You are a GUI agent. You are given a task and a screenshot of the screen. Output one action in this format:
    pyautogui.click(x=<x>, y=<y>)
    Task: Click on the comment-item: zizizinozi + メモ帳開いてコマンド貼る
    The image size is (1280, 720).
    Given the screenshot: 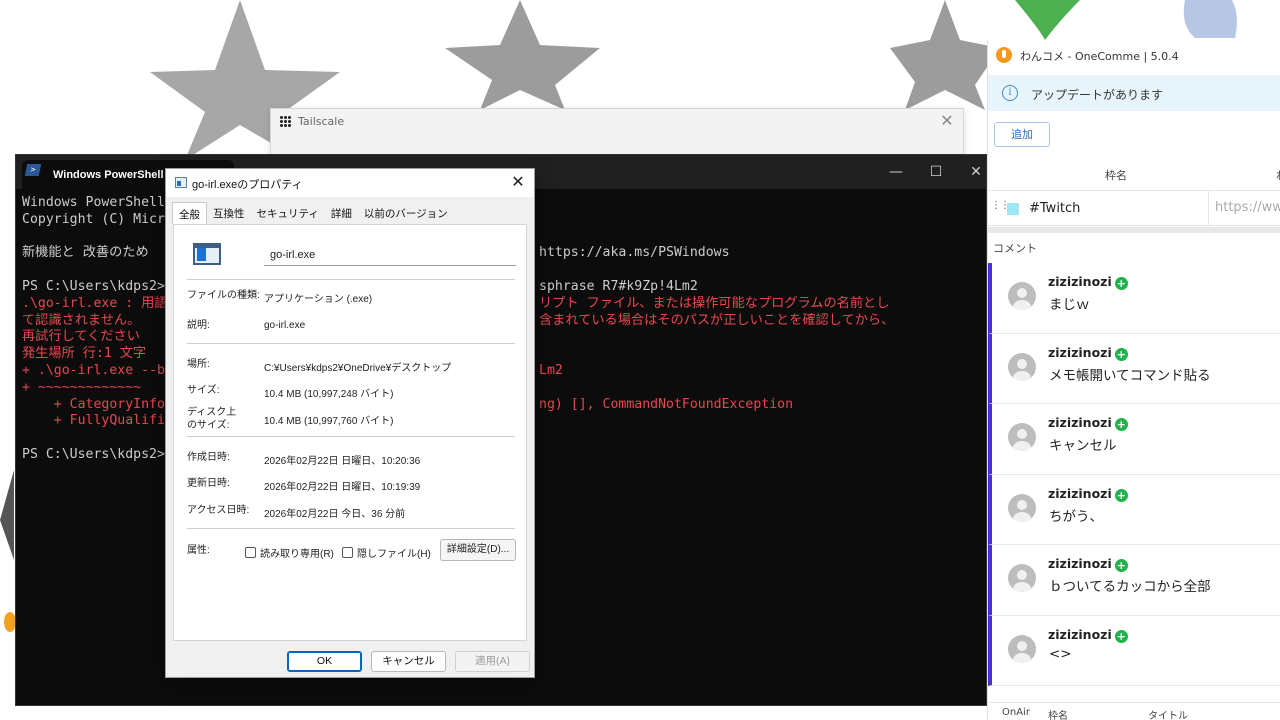 What is the action you would take?
    pyautogui.click(x=1134, y=368)
    